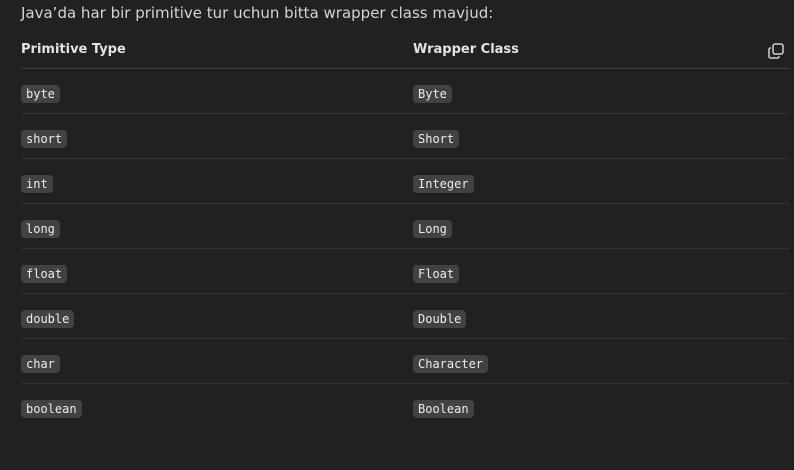  What do you see at coordinates (44, 139) in the screenshot?
I see `primitive-type-cell: short` at bounding box center [44, 139].